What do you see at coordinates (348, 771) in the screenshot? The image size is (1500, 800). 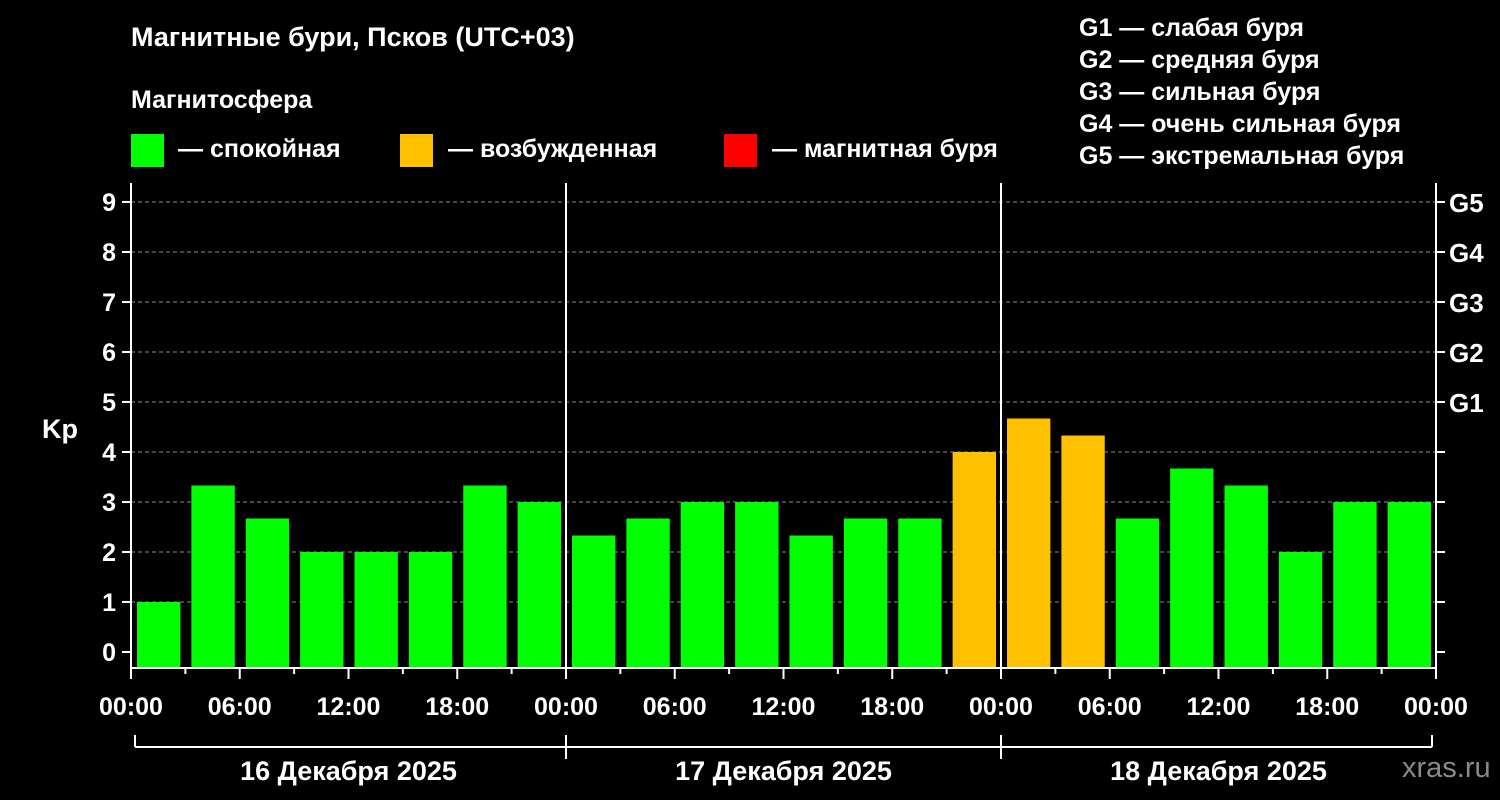 I see `day-label: 16 Декабря 2025` at bounding box center [348, 771].